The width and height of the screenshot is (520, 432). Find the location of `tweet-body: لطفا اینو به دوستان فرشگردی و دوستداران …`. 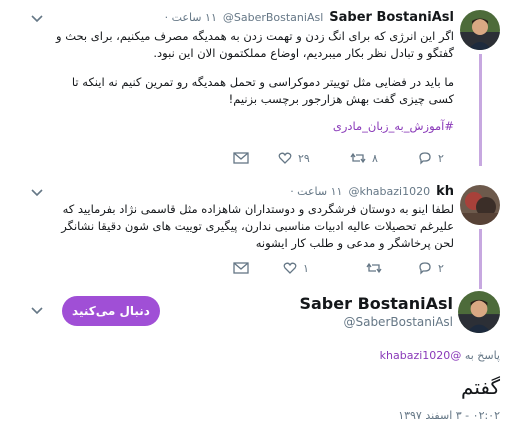

tweet-body: لطفا اینو به دوستان فرشگردی و دوستداران … is located at coordinates (244, 226).